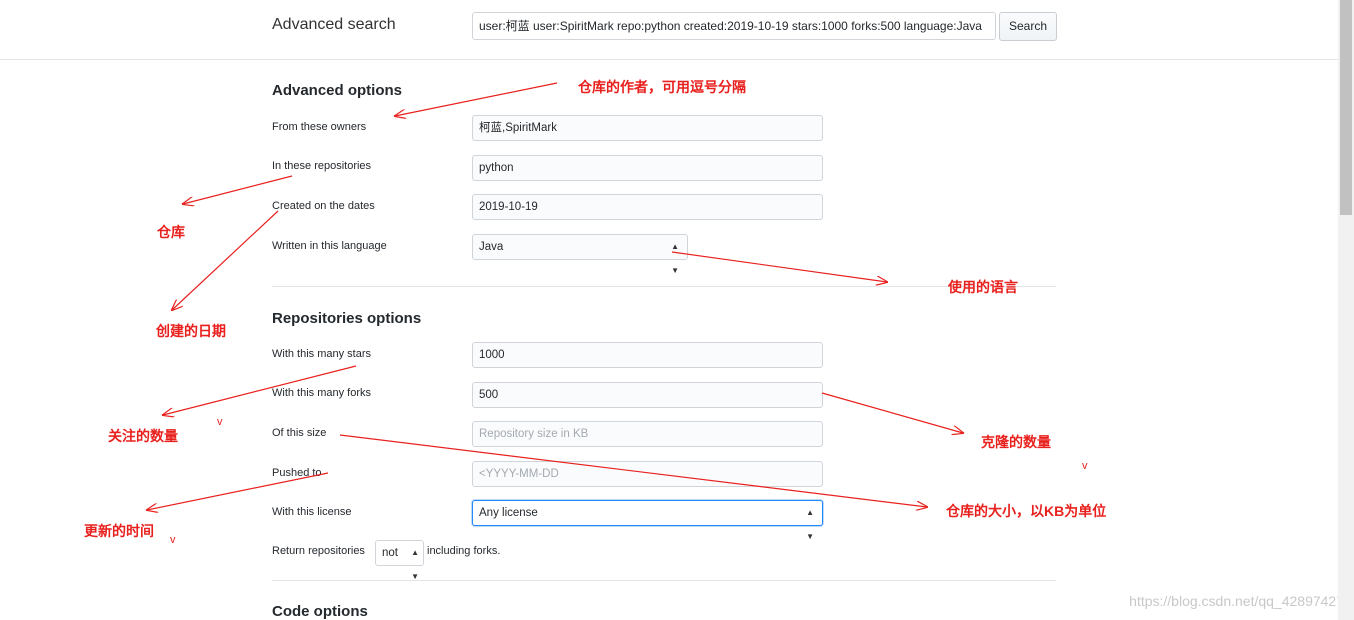 The width and height of the screenshot is (1354, 620). Describe the element at coordinates (476, 99) in the screenshot. I see `arrow-owners` at that location.